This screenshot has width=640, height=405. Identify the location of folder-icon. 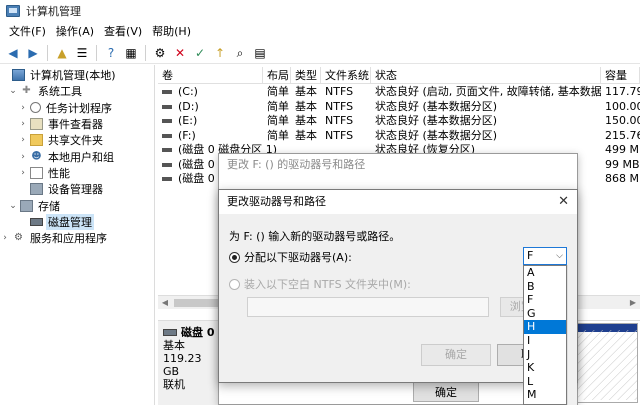
(36, 140).